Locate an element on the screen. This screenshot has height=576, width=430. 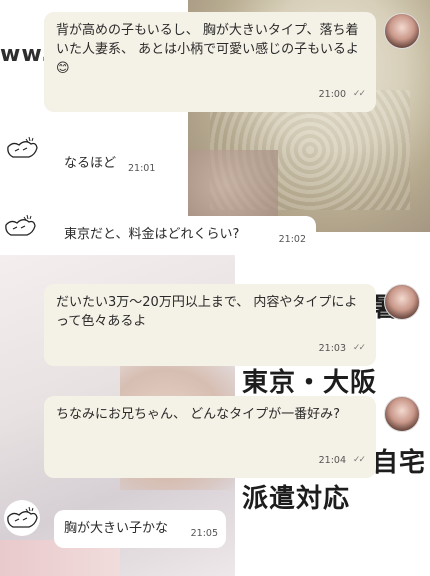
message-time: 21:02 is located at coordinates (292, 239).